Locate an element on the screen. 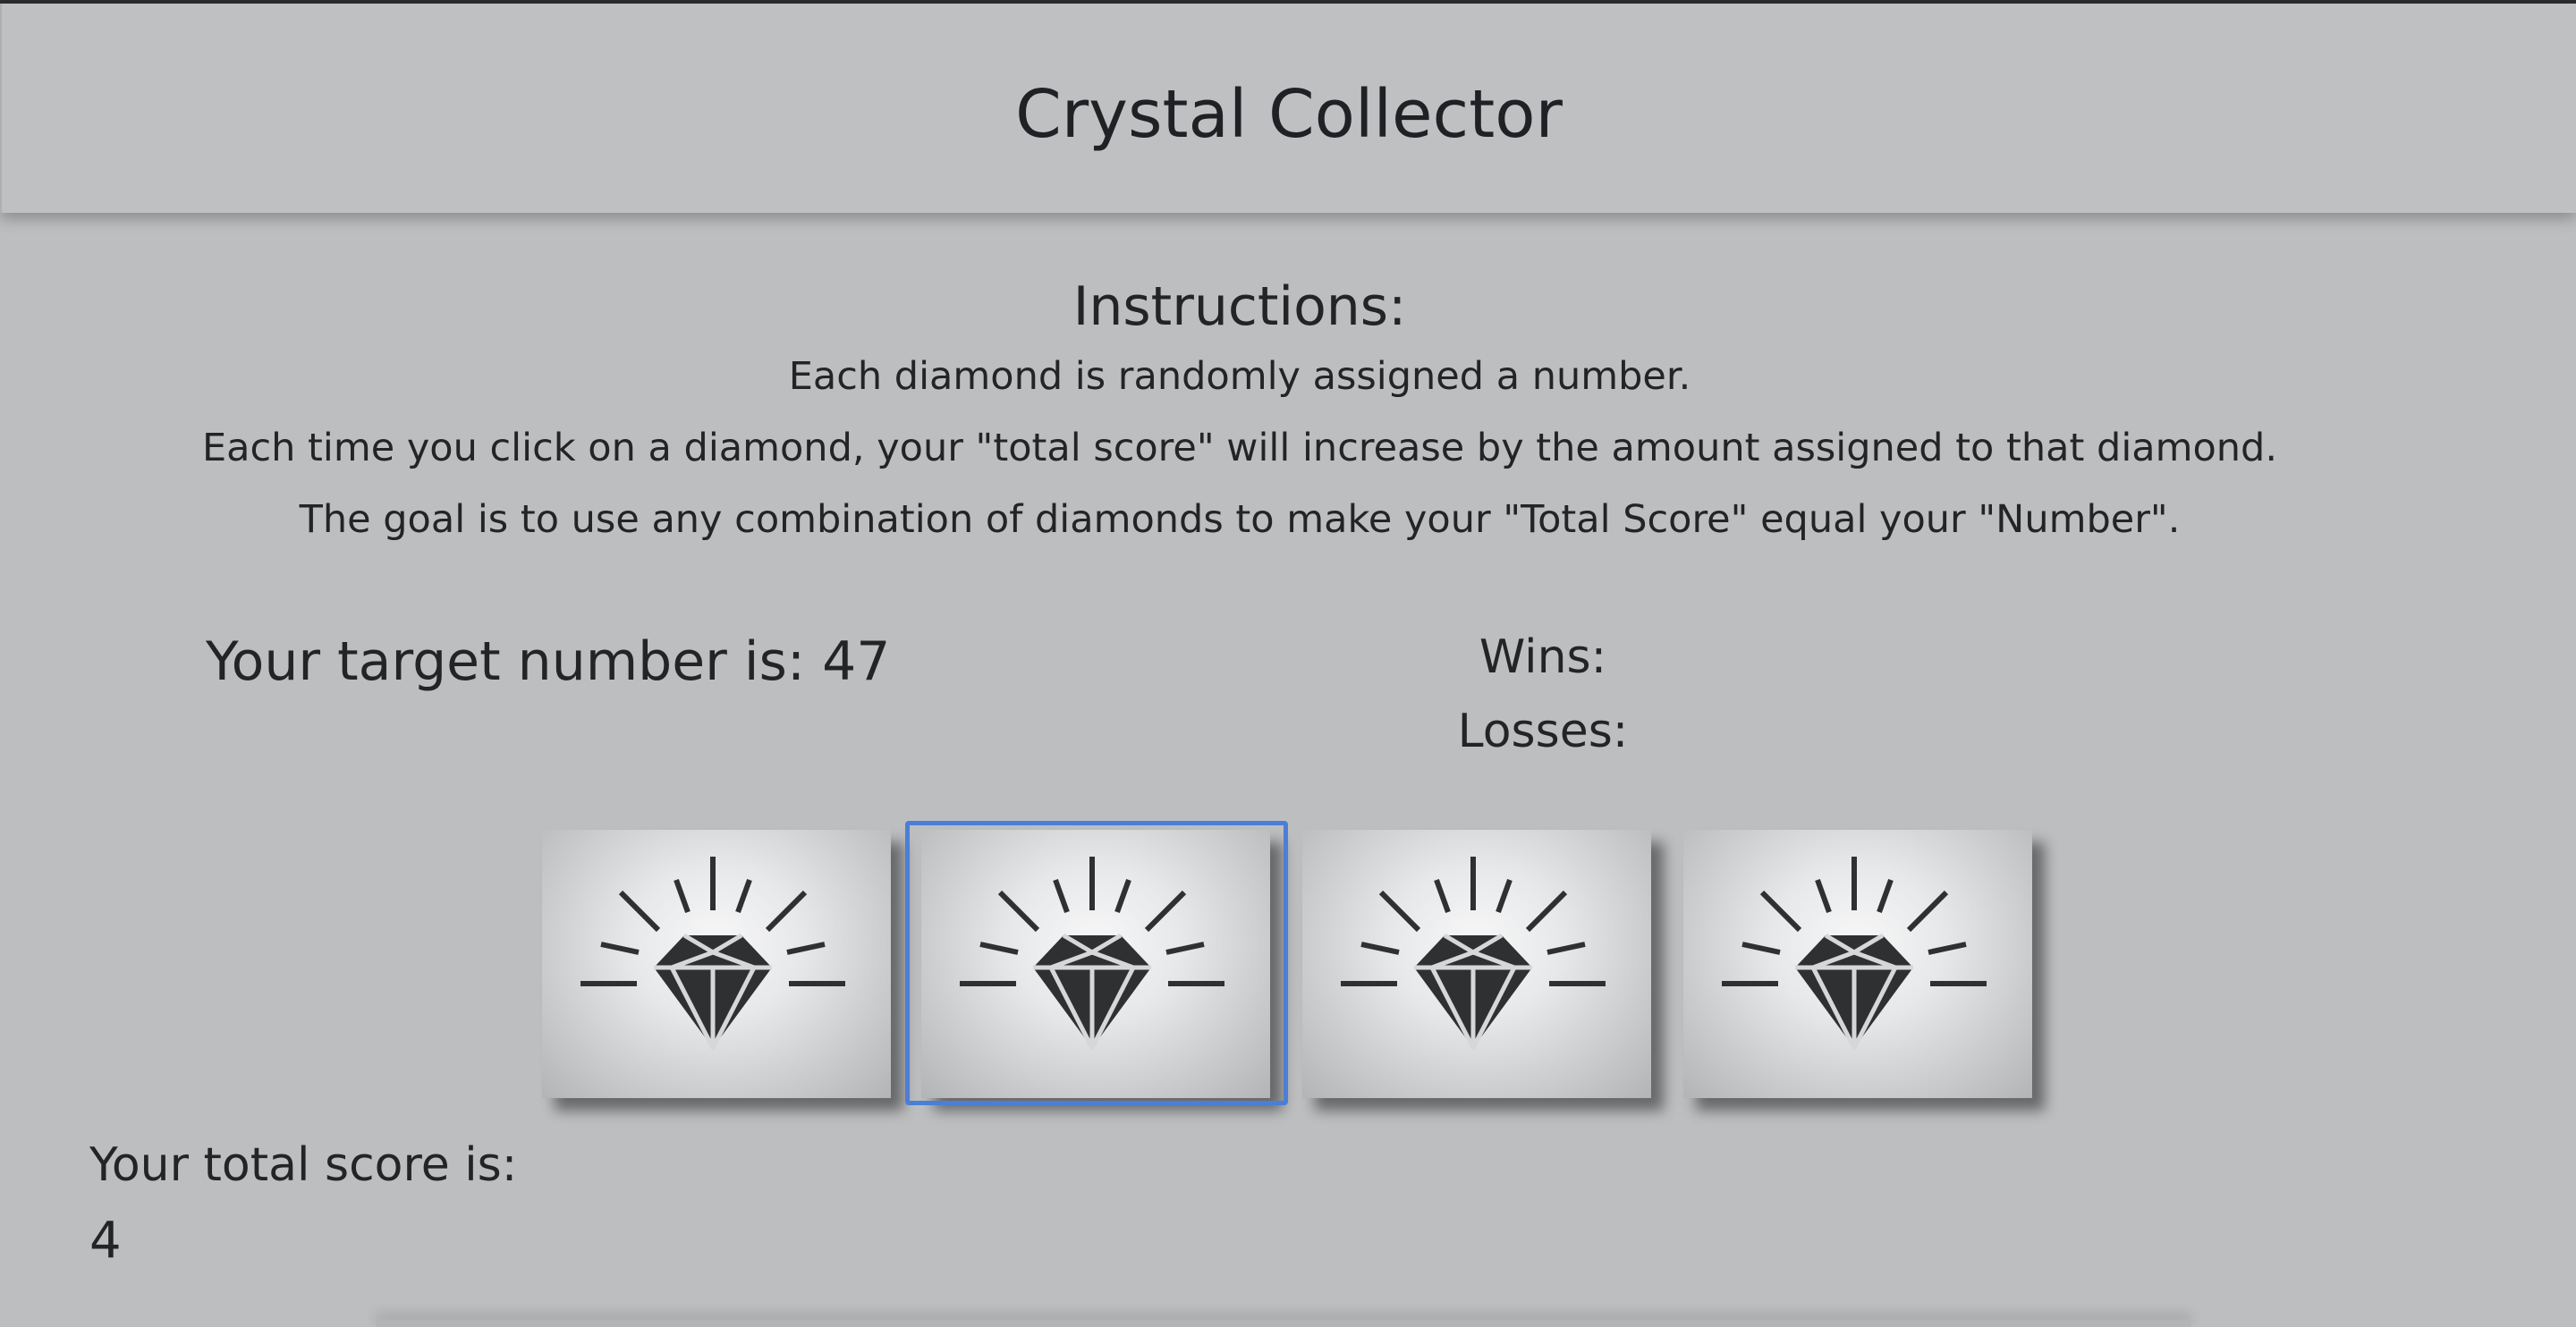 This screenshot has width=2576, height=1327. total-score-value: 4 is located at coordinates (105, 1241).